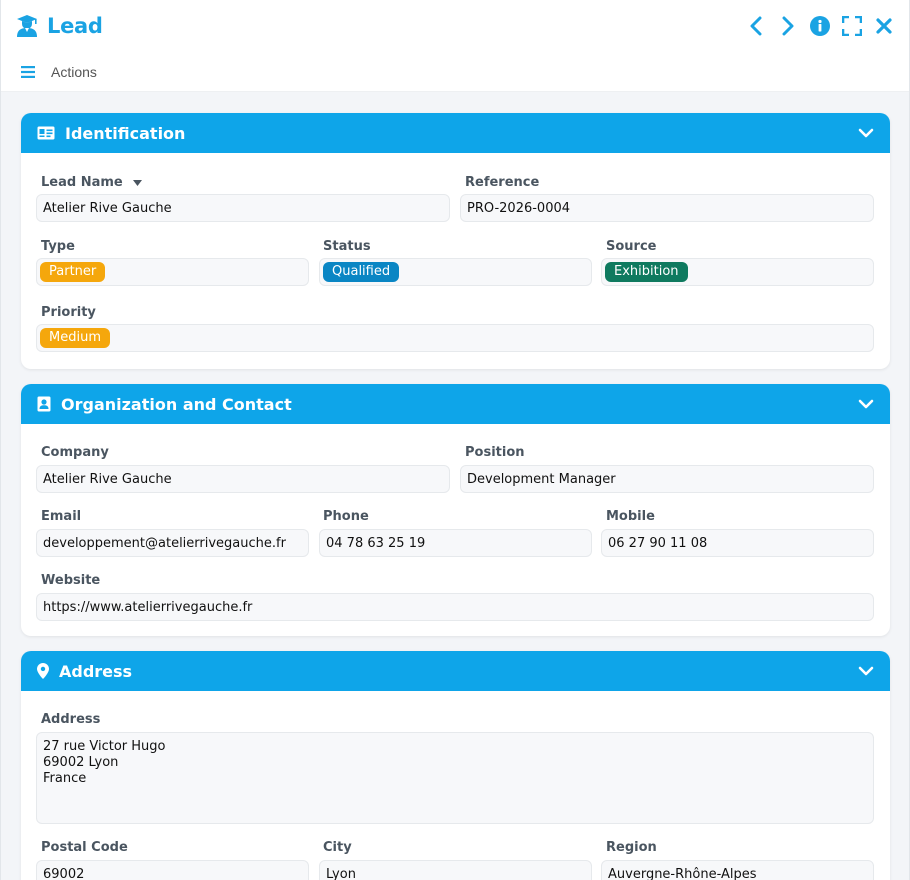 The image size is (910, 880). What do you see at coordinates (455, 72) in the screenshot?
I see `actions-bar: Actions` at bounding box center [455, 72].